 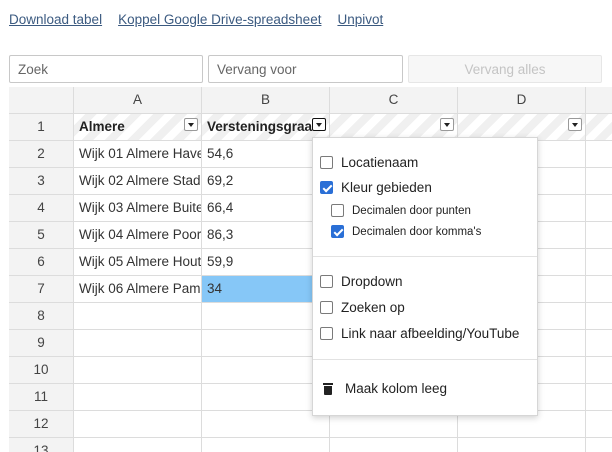 What do you see at coordinates (599, 208) in the screenshot?
I see `cell-e4` at bounding box center [599, 208].